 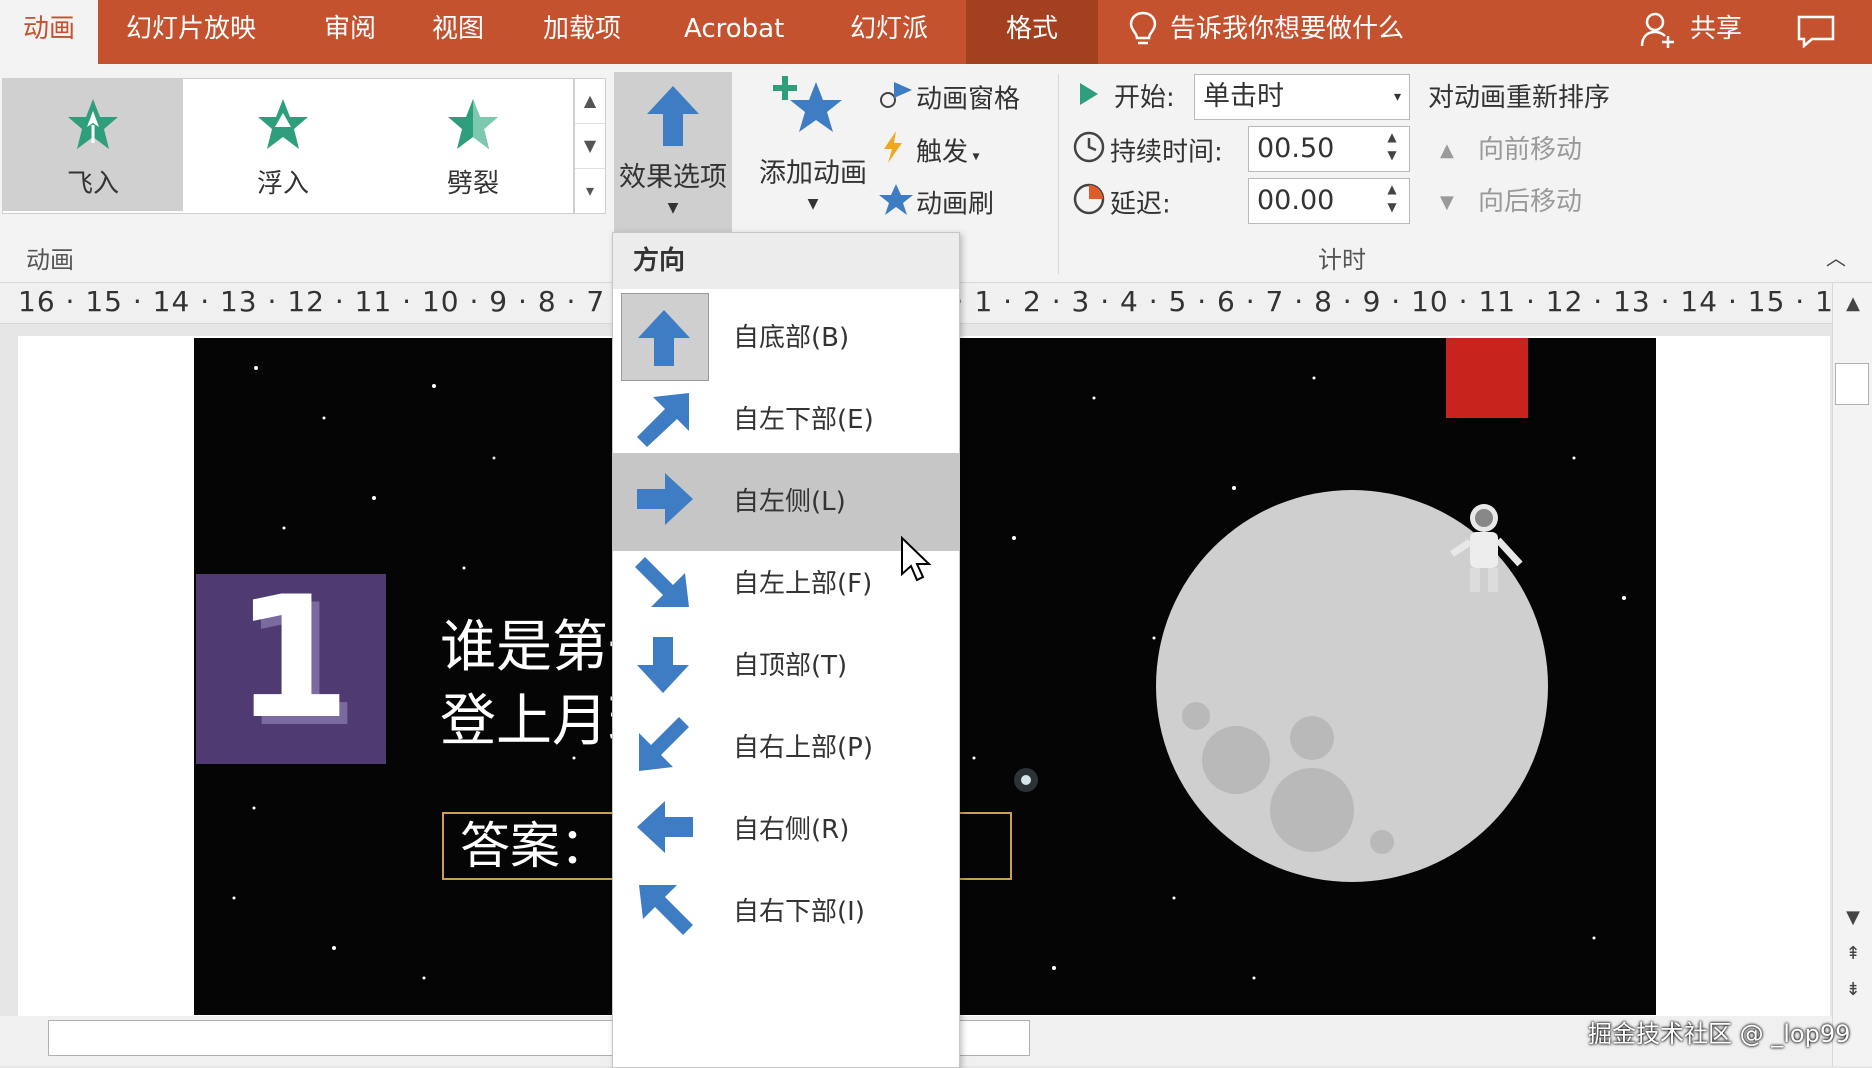 I want to click on animation-painter-button: 动画刷, so click(x=936, y=202).